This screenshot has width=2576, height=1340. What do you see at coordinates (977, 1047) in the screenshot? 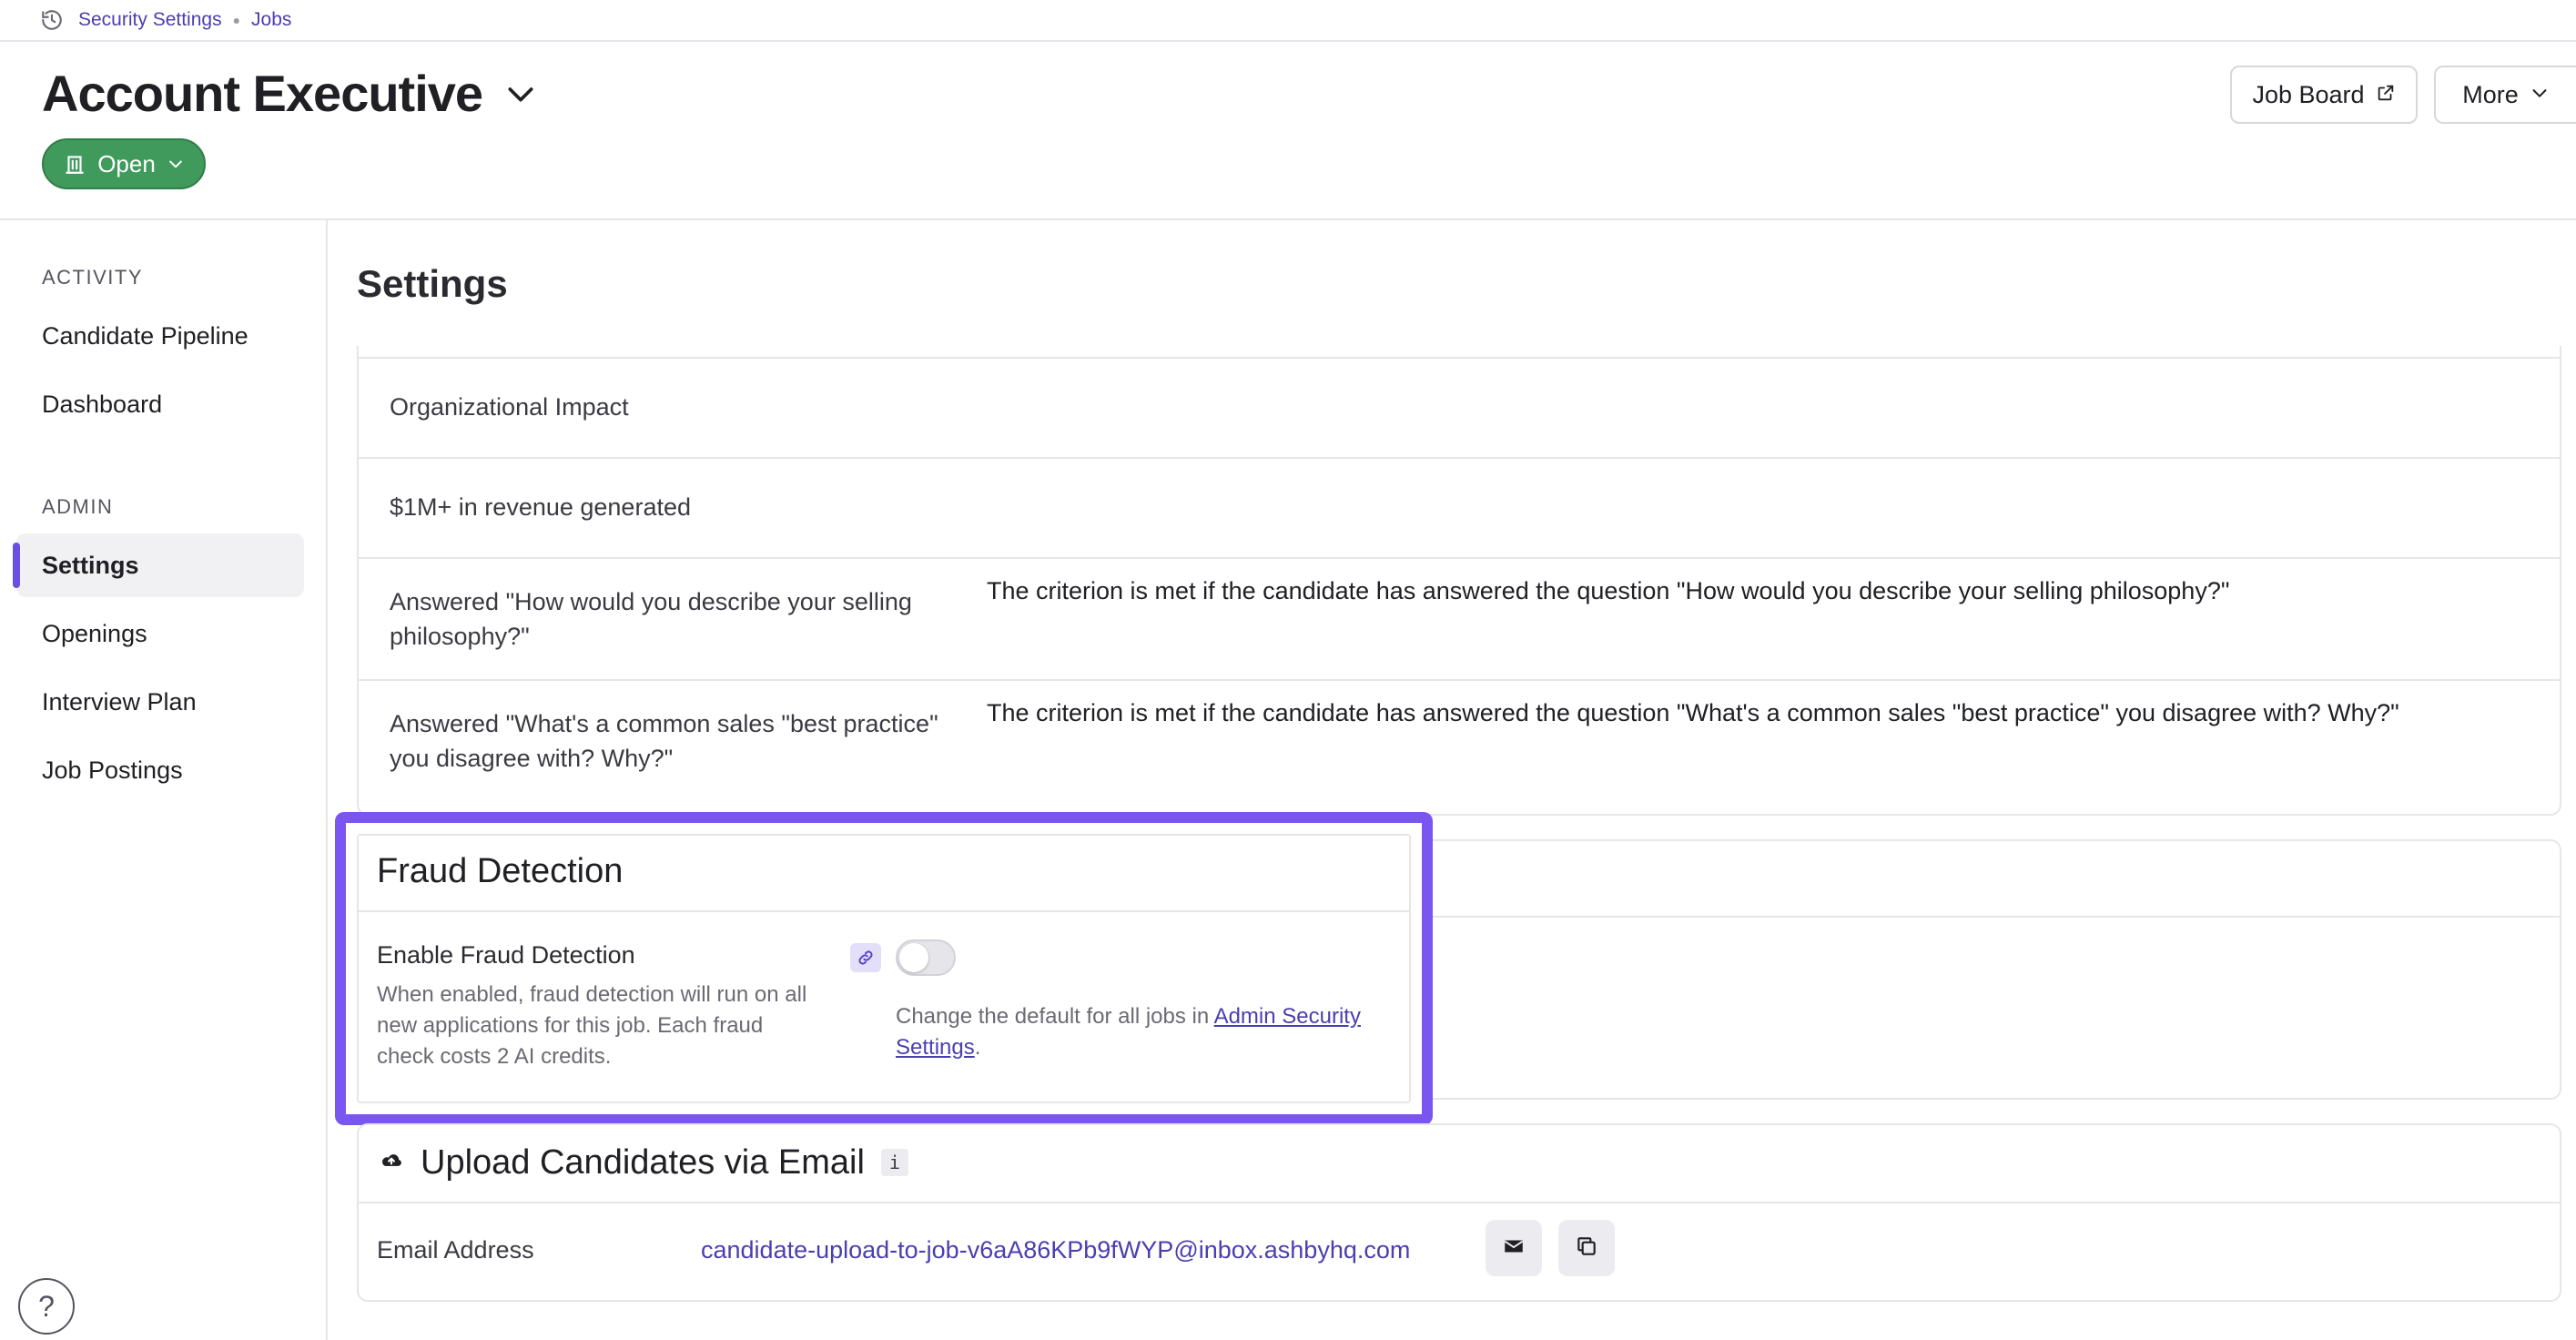
I see `fraud-note-suffix: .` at bounding box center [977, 1047].